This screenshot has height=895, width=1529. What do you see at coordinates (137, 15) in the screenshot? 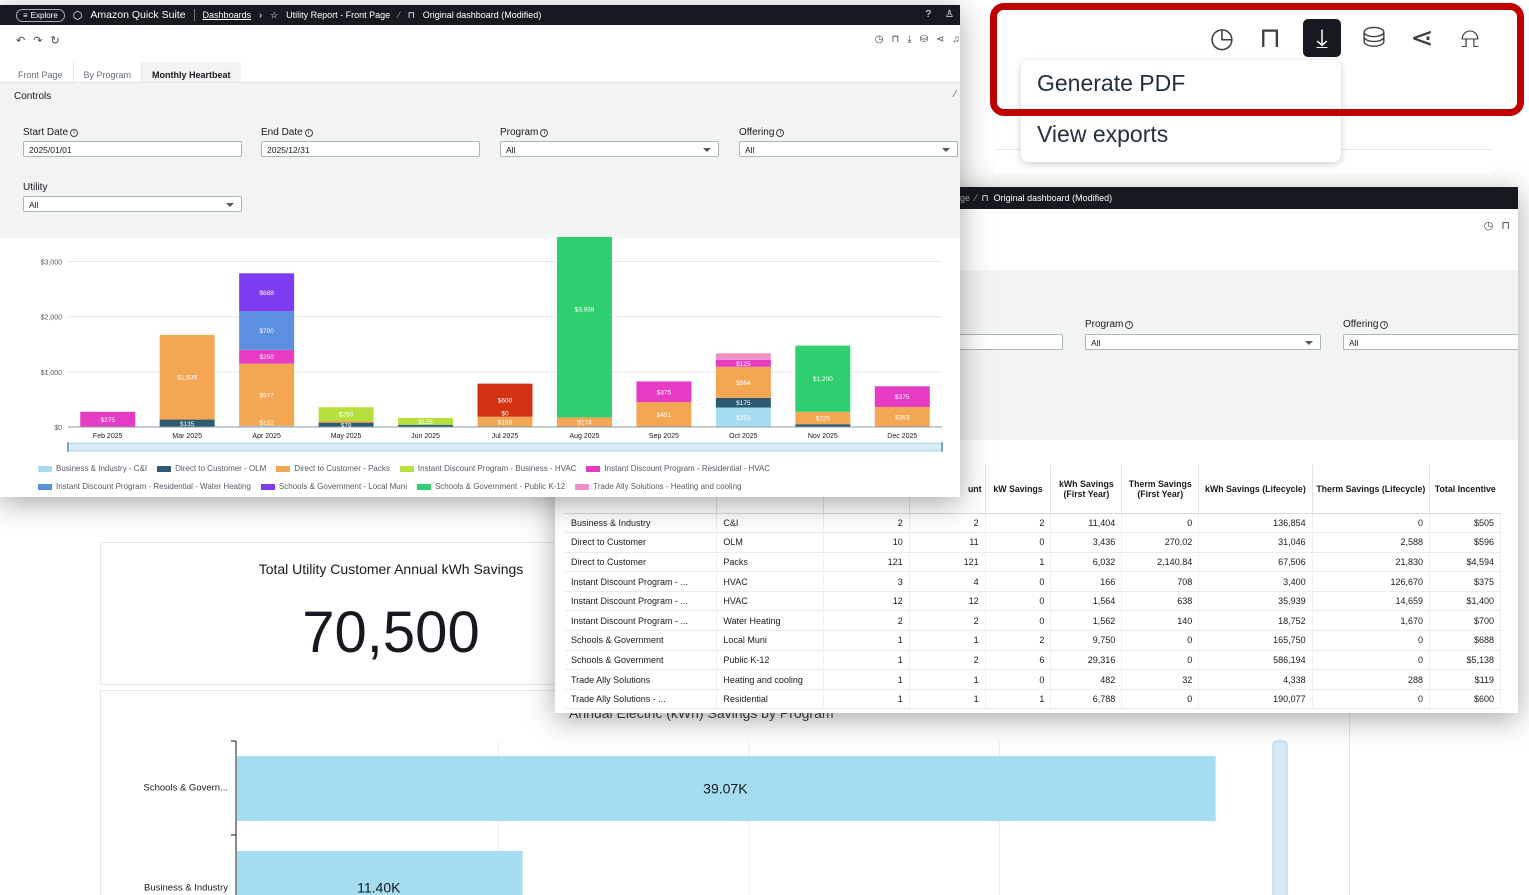
I see `app-name: Amazon Quick Suite` at bounding box center [137, 15].